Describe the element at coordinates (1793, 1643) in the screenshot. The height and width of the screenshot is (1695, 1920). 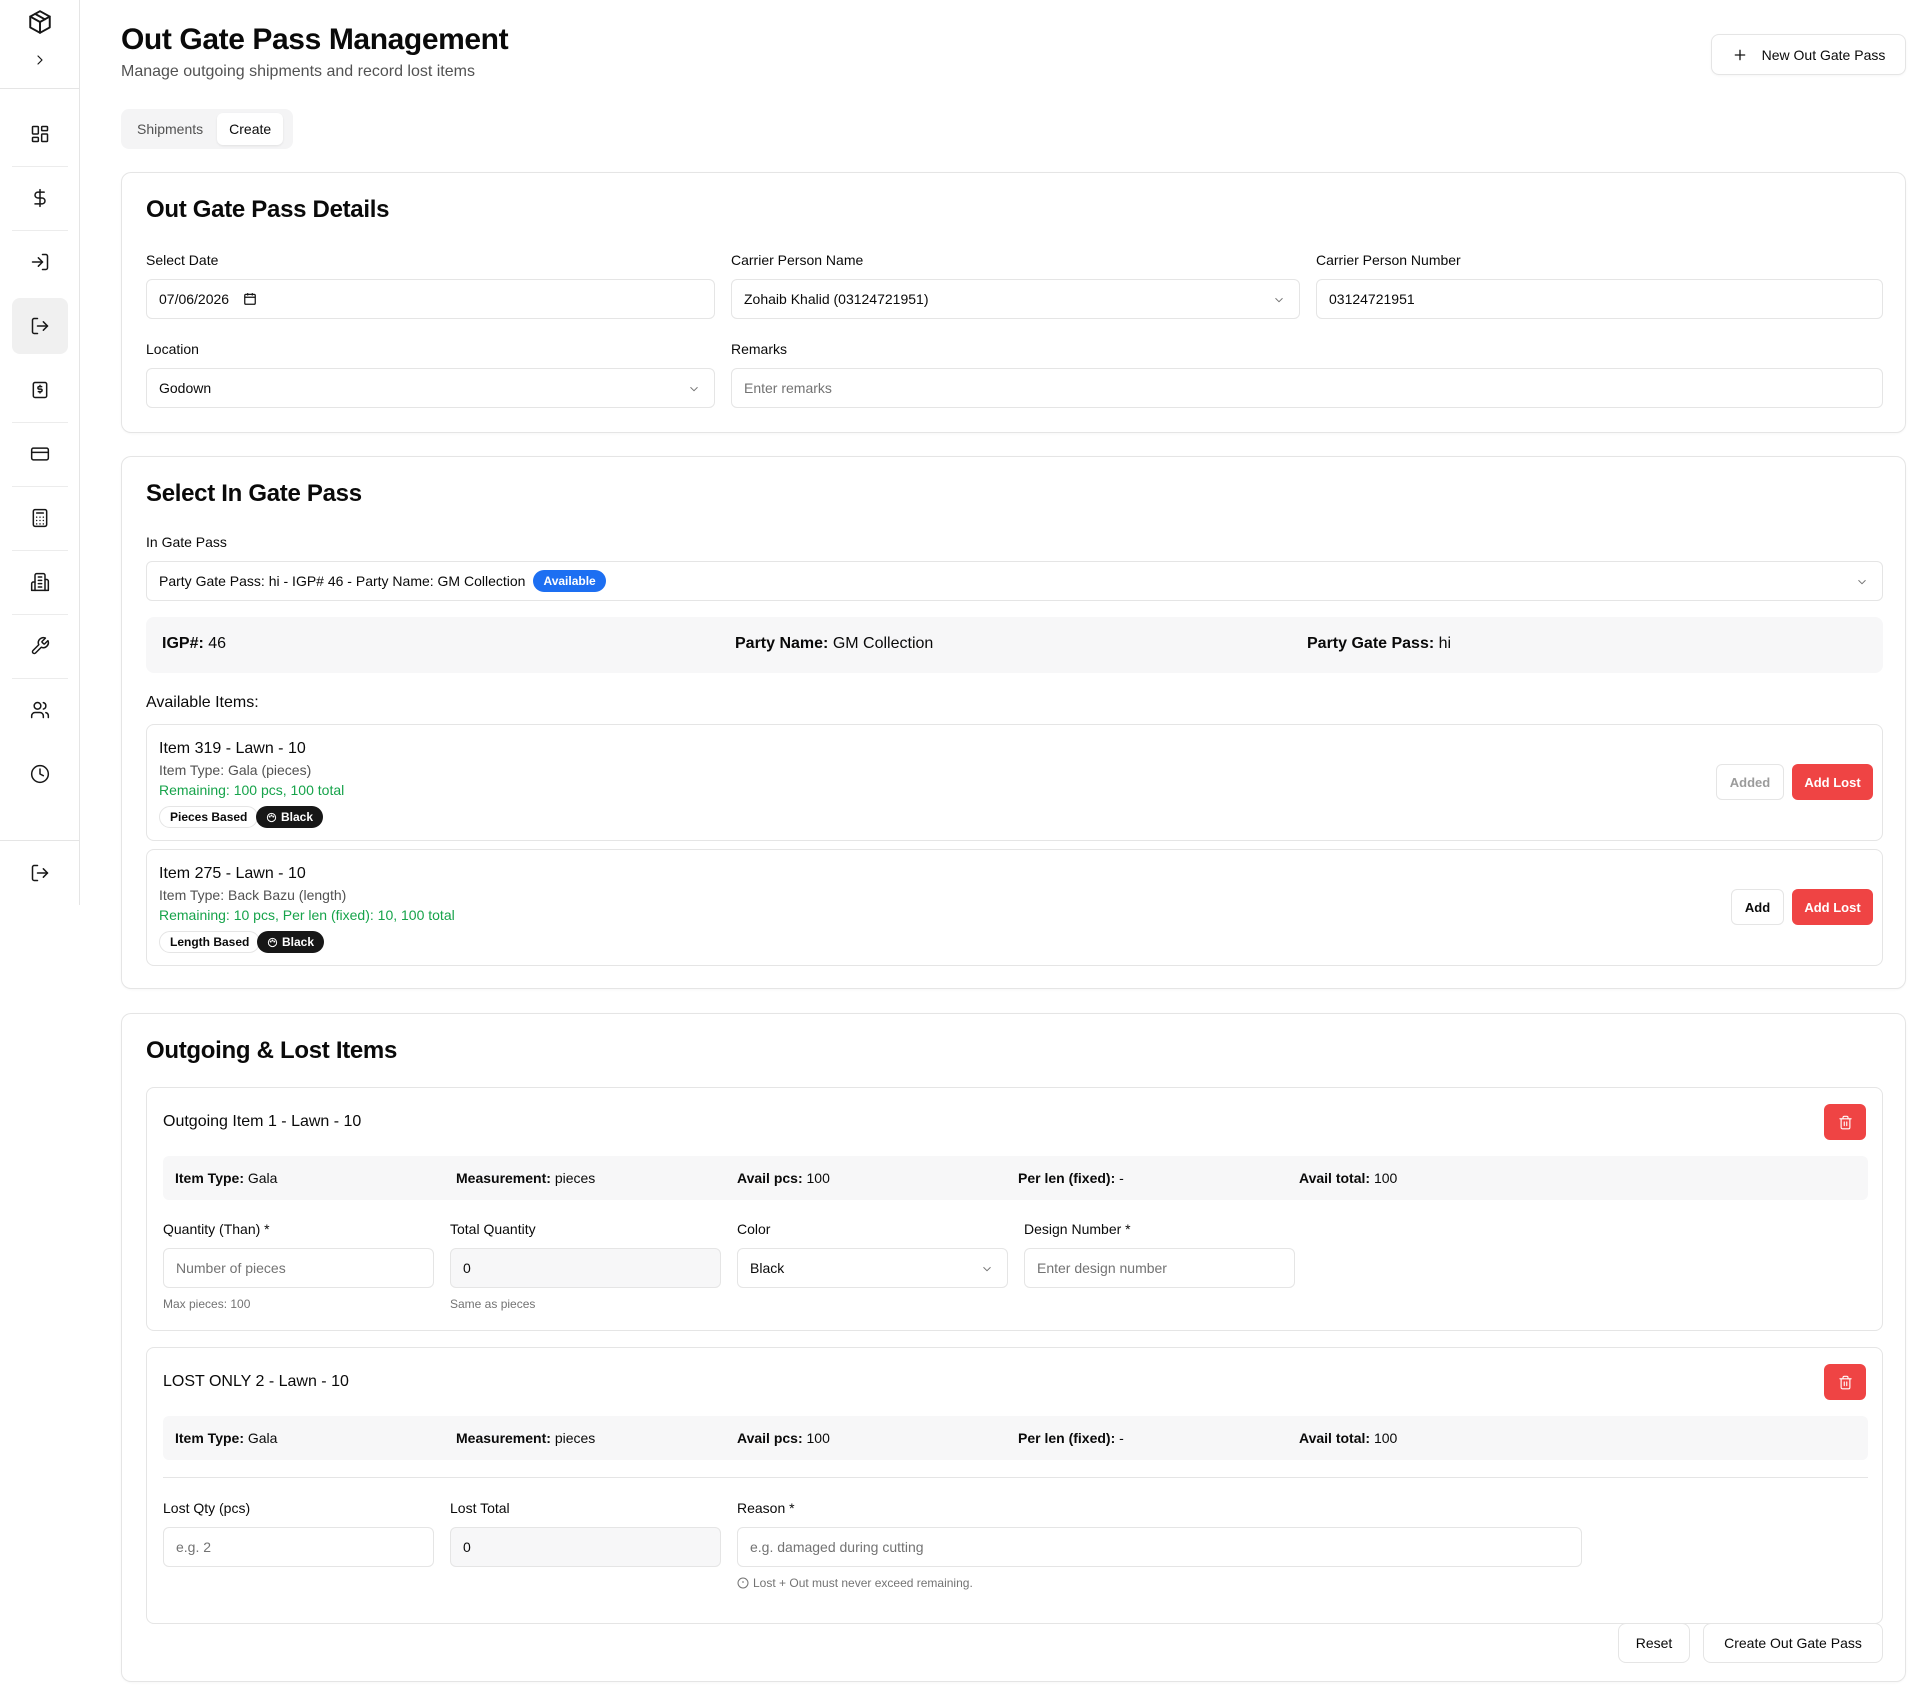
I see `create-out-gate-pass-button: Create Out Gate Pass` at that location.